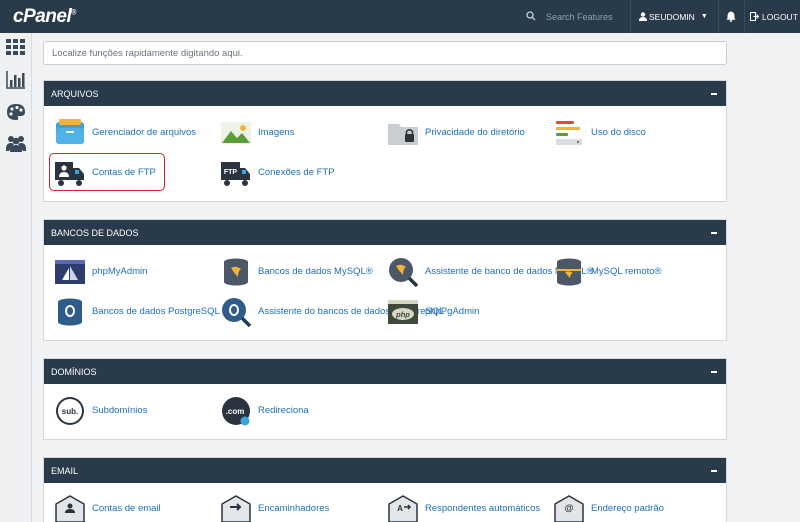 The height and width of the screenshot is (522, 800). What do you see at coordinates (780, 16) in the screenshot?
I see `logout-label: LOGOUT` at bounding box center [780, 16].